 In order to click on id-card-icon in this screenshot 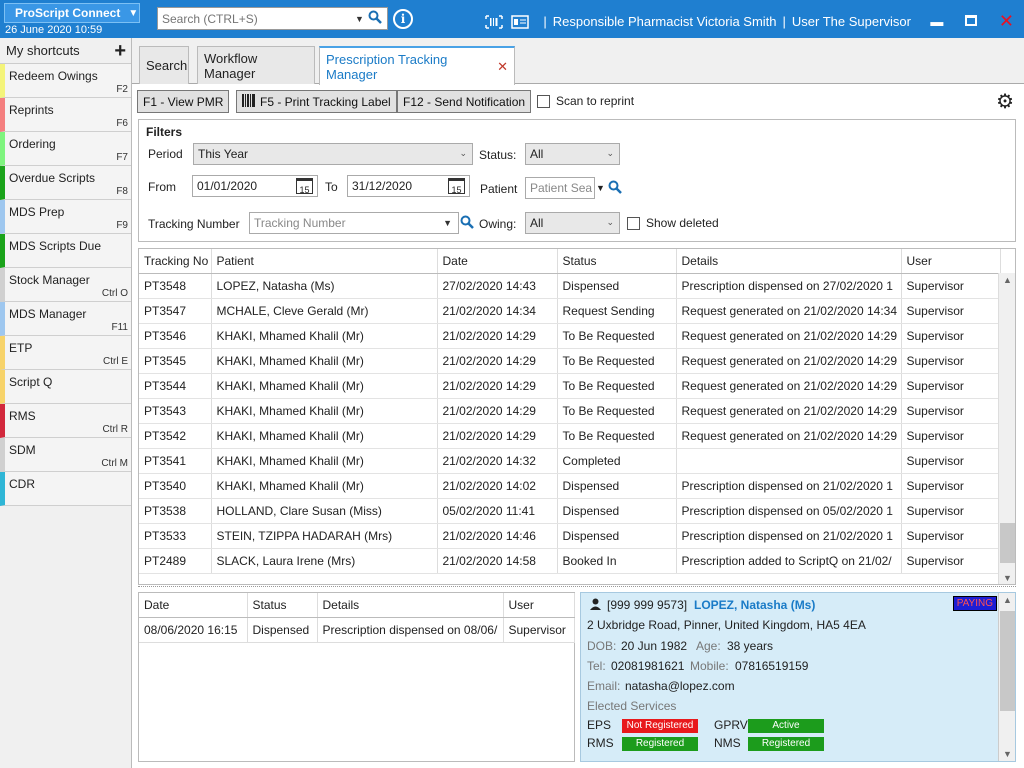, I will do `click(520, 21)`.